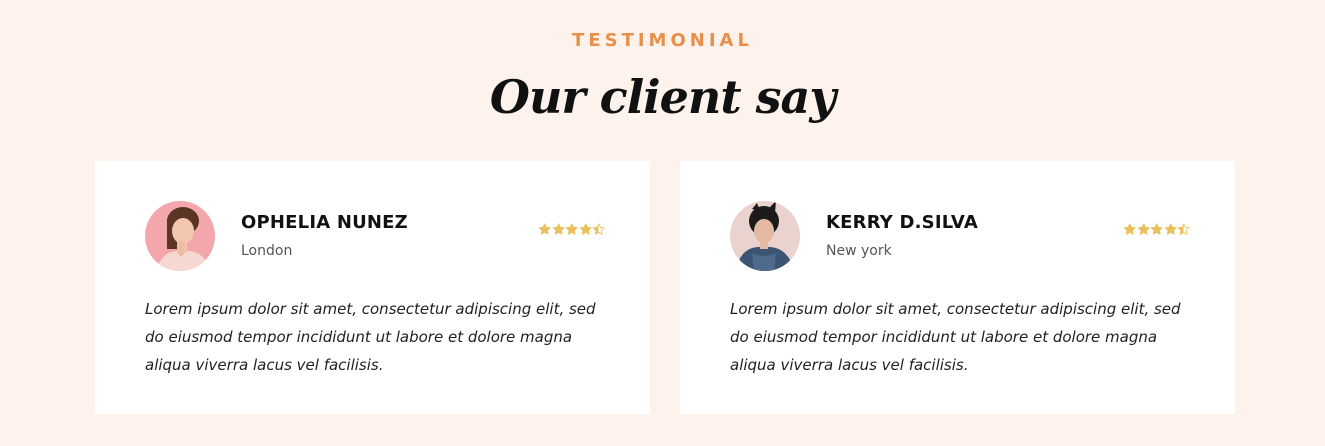 This screenshot has width=1325, height=446. I want to click on section-eyebrow: TESTIMONIAL, so click(662, 40).